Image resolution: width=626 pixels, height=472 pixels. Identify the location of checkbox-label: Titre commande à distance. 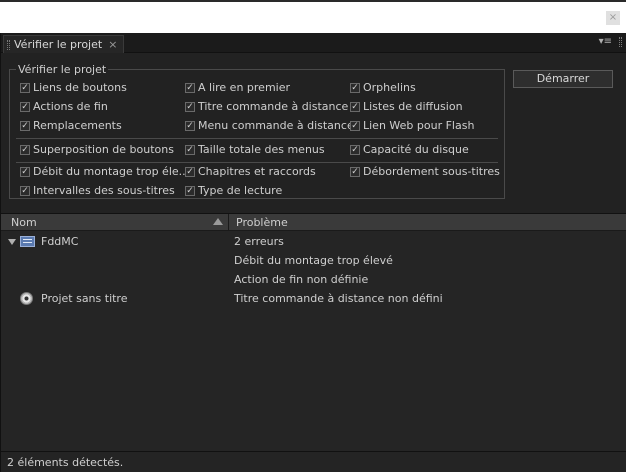
(273, 106).